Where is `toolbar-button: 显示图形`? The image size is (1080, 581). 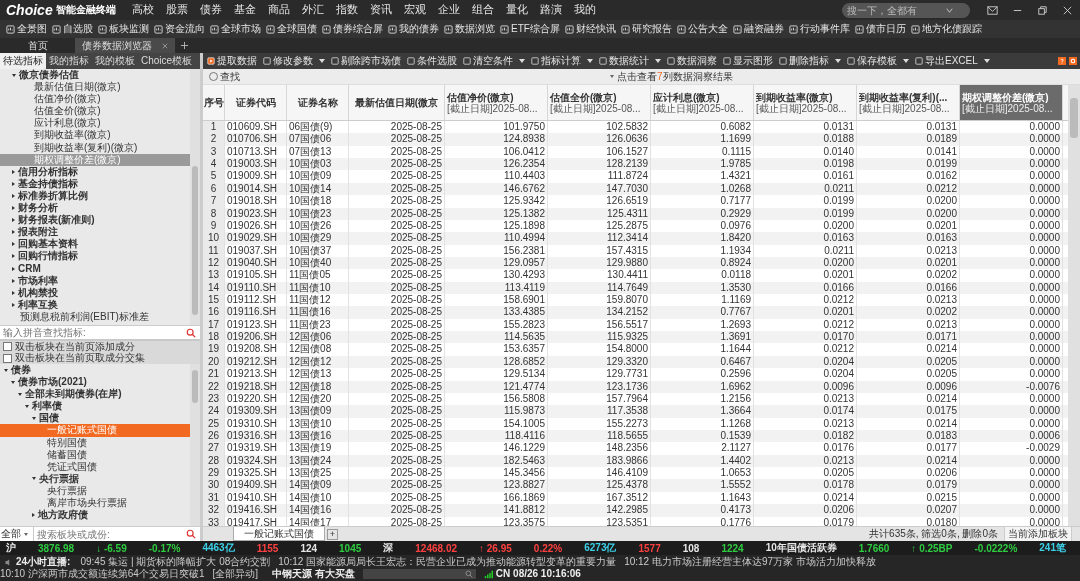 toolbar-button: 显示图形 is located at coordinates (751, 61).